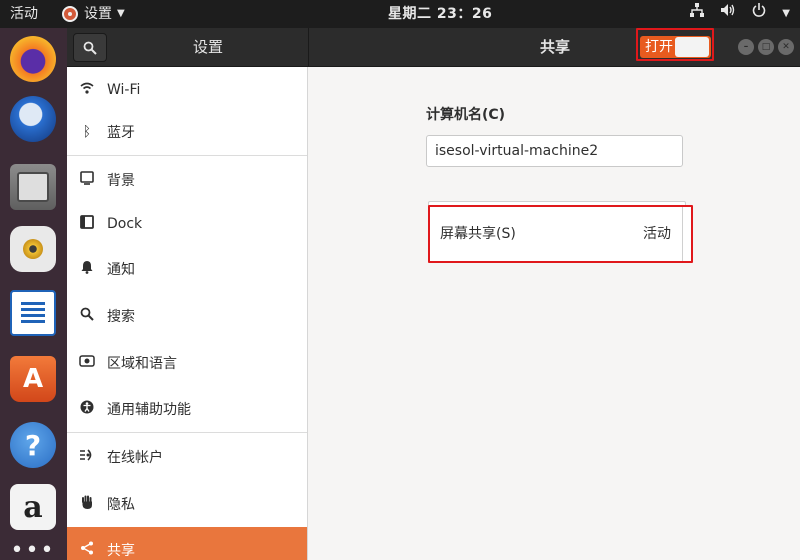 The height and width of the screenshot is (560, 800). What do you see at coordinates (121, 505) in the screenshot?
I see `sidebar-item-label: 隐私` at bounding box center [121, 505].